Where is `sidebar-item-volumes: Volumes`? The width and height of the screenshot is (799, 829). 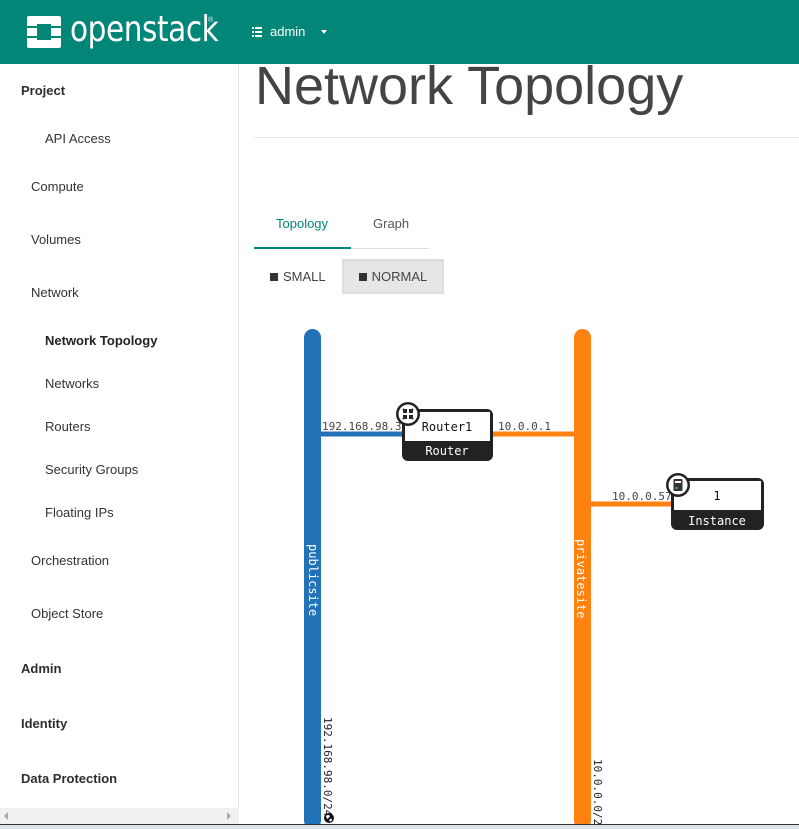 sidebar-item-volumes: Volumes is located at coordinates (56, 239).